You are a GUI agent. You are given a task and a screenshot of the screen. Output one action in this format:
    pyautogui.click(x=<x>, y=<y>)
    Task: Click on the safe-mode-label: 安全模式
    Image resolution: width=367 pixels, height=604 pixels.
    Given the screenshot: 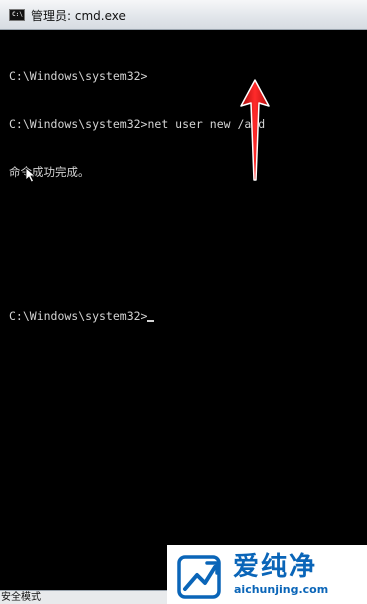 What is the action you would take?
    pyautogui.click(x=21, y=597)
    